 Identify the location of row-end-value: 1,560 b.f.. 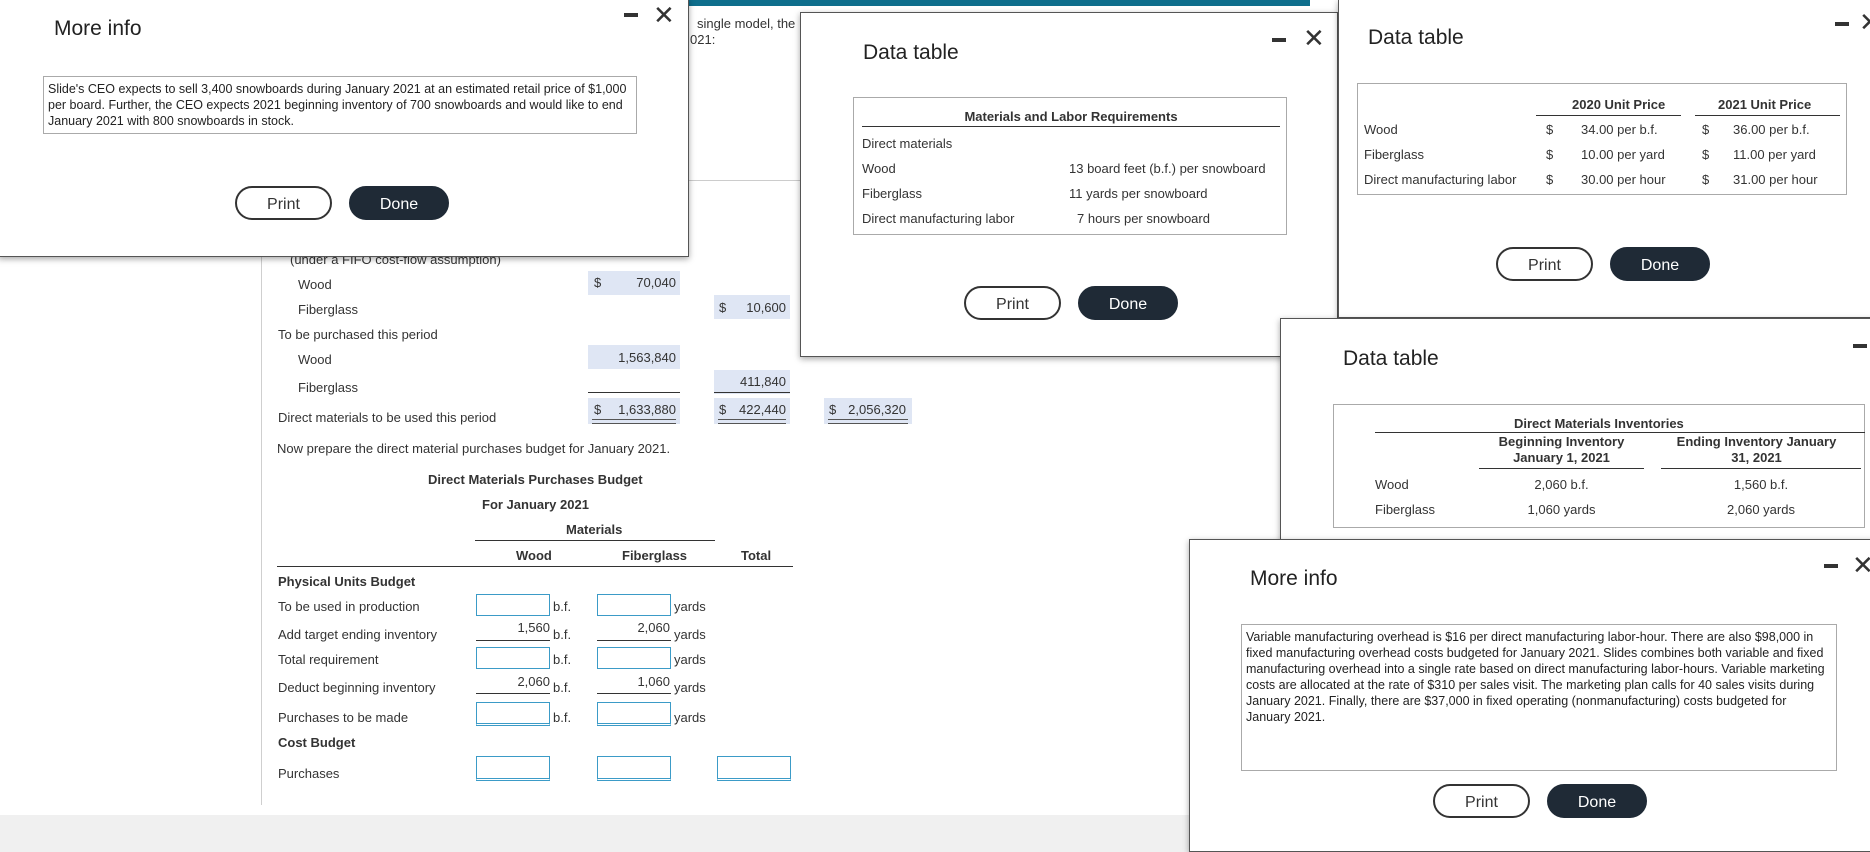
(1761, 484).